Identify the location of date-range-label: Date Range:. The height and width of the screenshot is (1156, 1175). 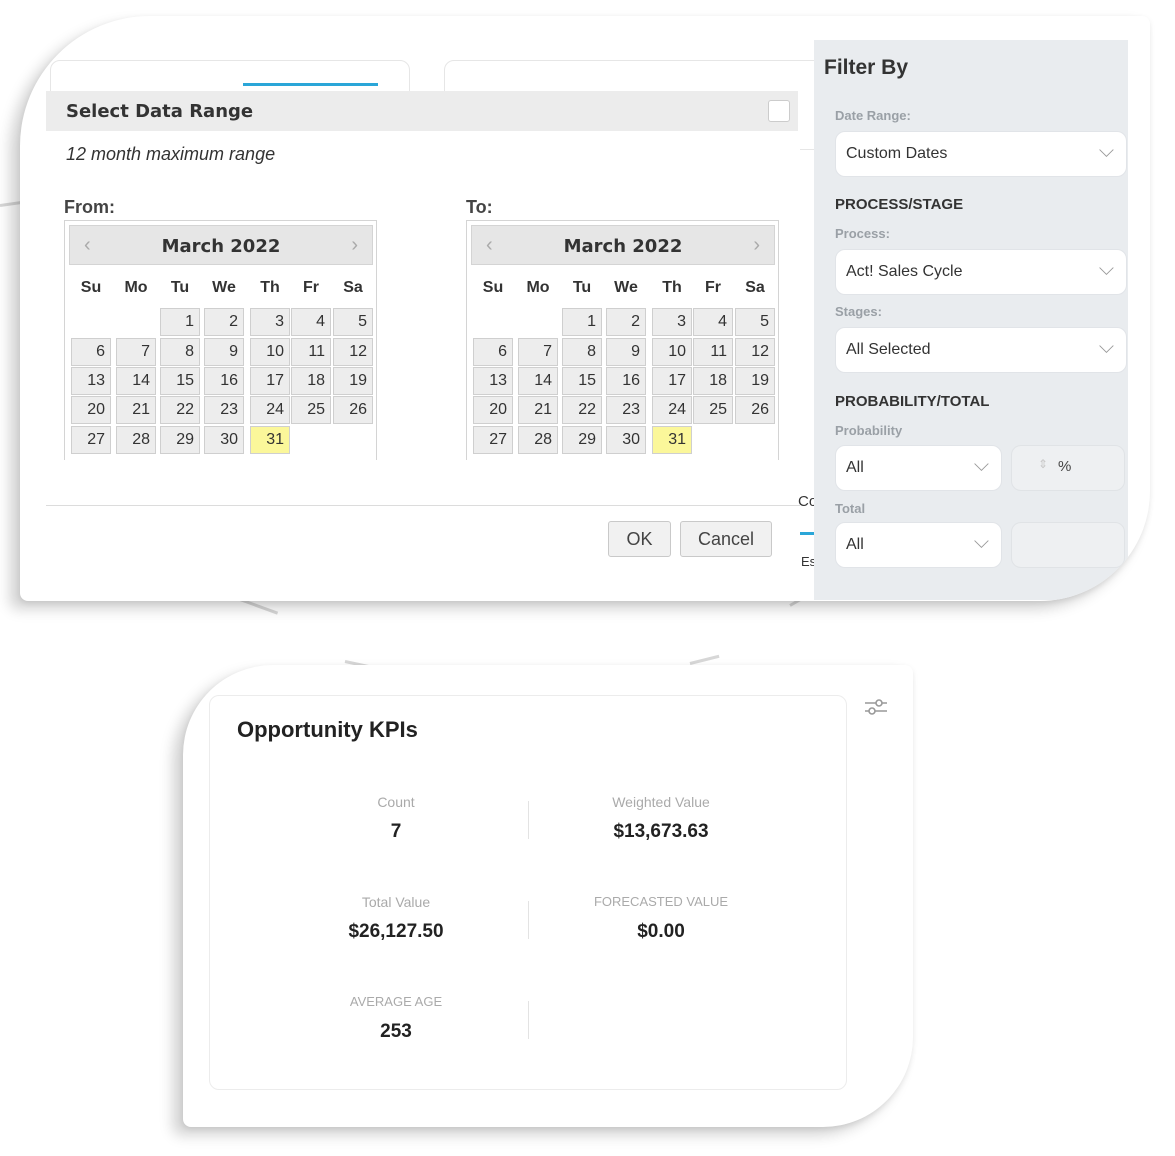
(873, 115).